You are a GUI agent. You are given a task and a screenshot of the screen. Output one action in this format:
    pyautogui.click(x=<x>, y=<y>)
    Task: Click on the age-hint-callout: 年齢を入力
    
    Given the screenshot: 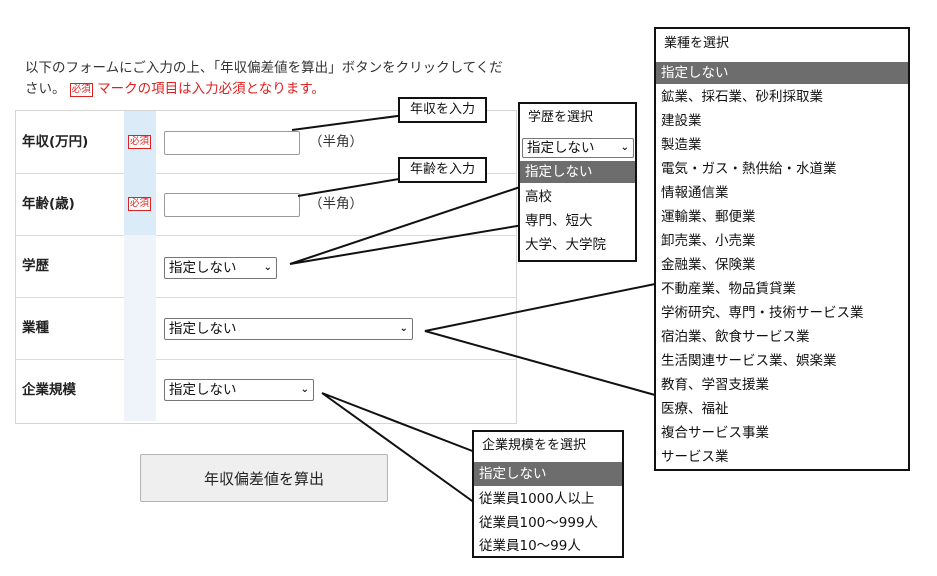 What is the action you would take?
    pyautogui.click(x=442, y=170)
    